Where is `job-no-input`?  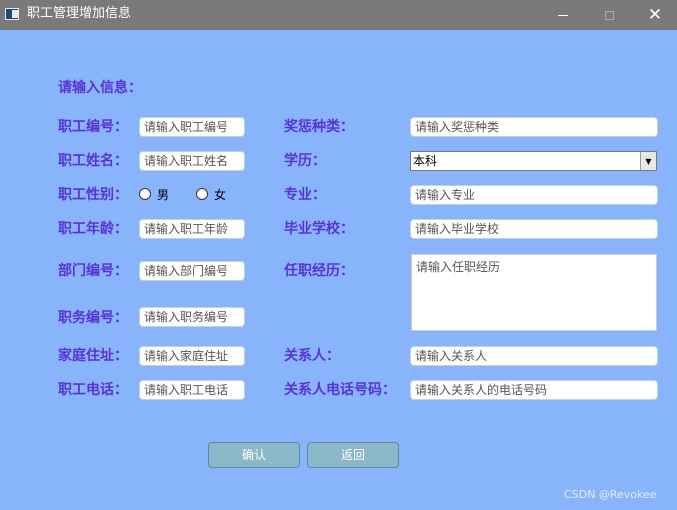 job-no-input is located at coordinates (192, 317).